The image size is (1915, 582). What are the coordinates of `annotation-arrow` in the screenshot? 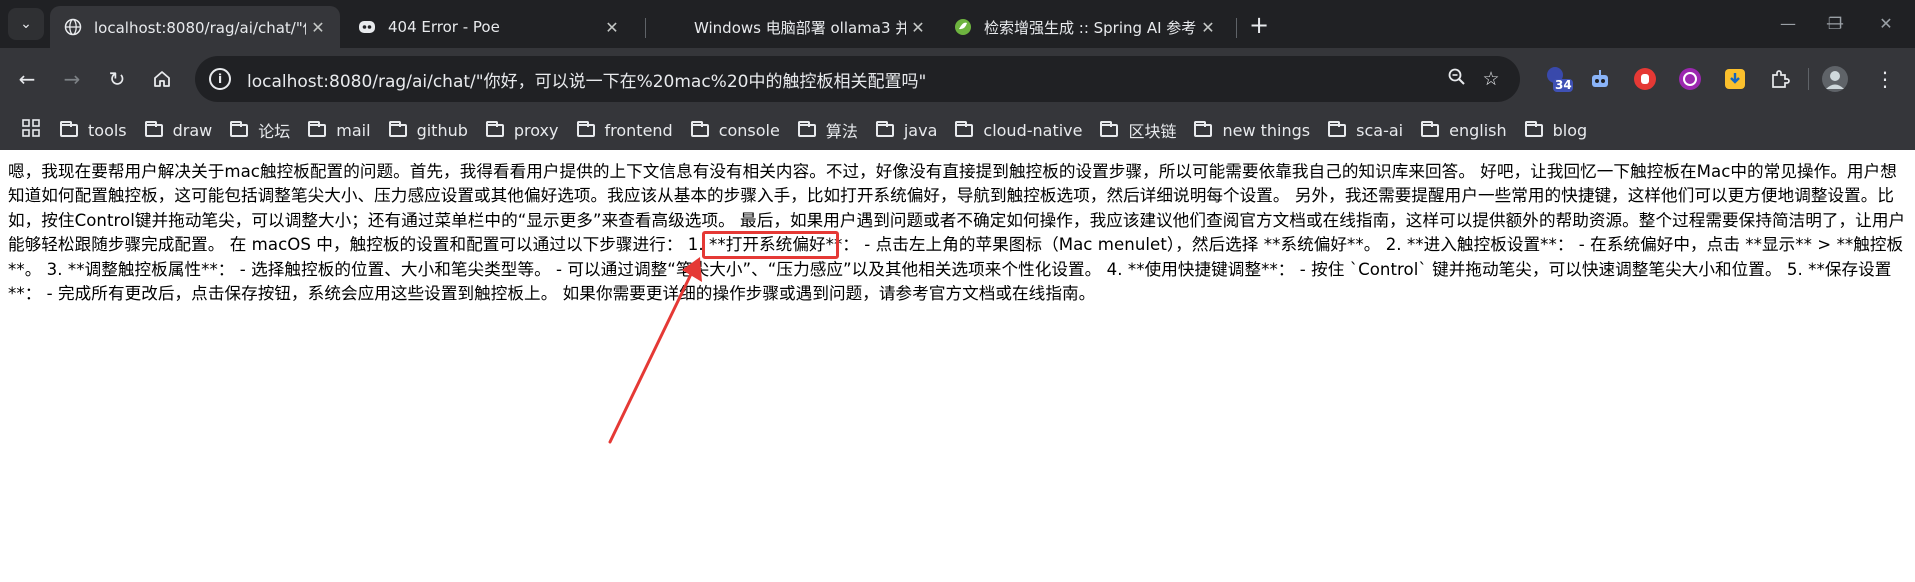 It's located at (655, 350).